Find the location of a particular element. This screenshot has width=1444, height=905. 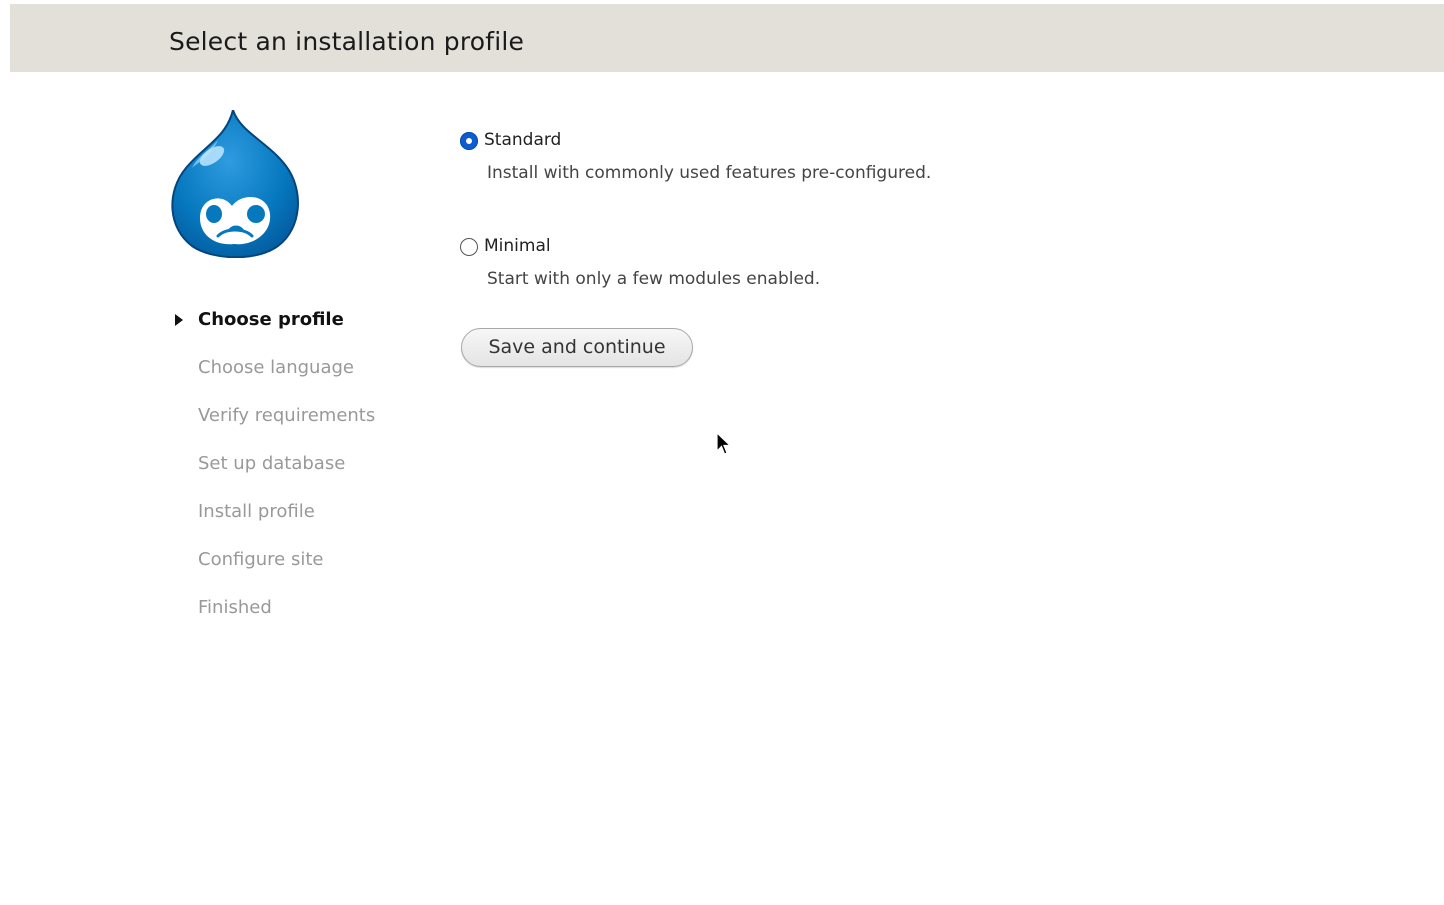

step-set-up-database: Set up database is located at coordinates (300, 472).